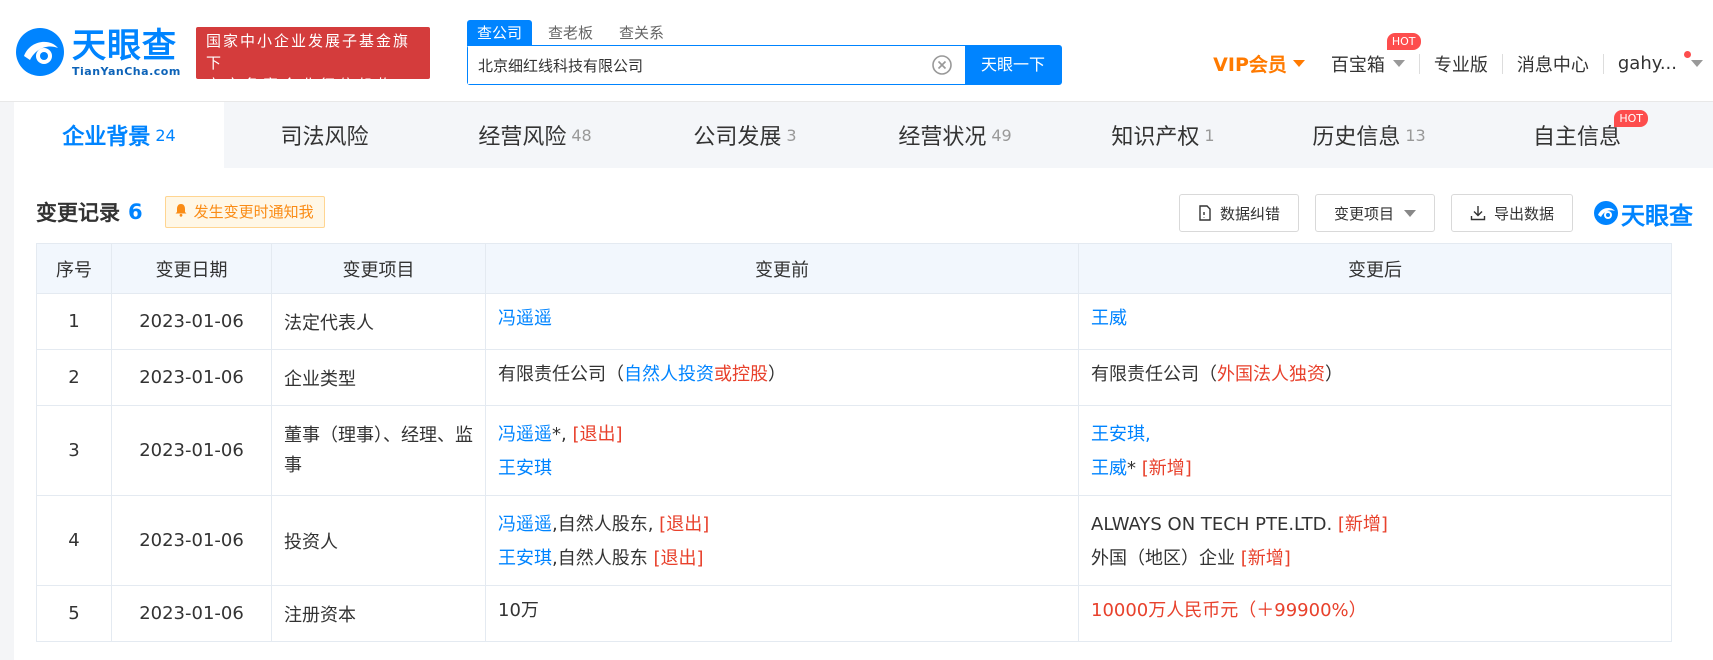 This screenshot has width=1713, height=660. Describe the element at coordinates (782, 435) in the screenshot. I see `value-line: 冯遥遥*, [退出]` at that location.